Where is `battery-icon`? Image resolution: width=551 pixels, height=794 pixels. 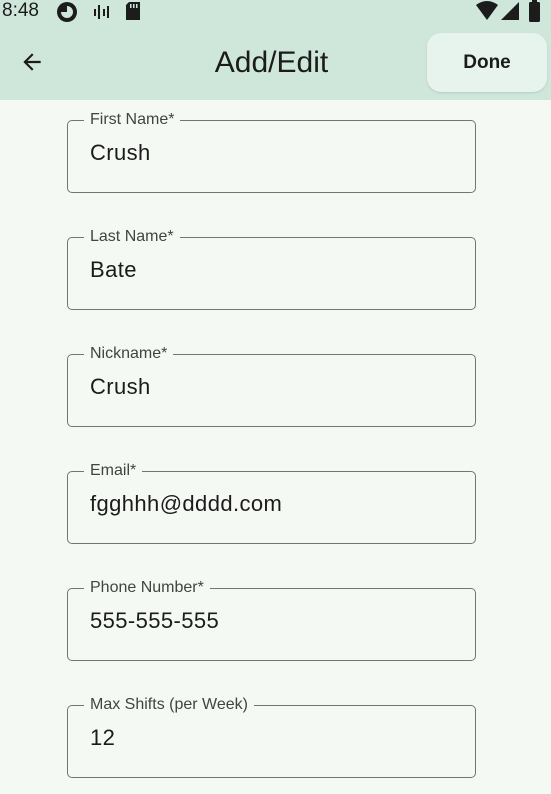 battery-icon is located at coordinates (534, 11).